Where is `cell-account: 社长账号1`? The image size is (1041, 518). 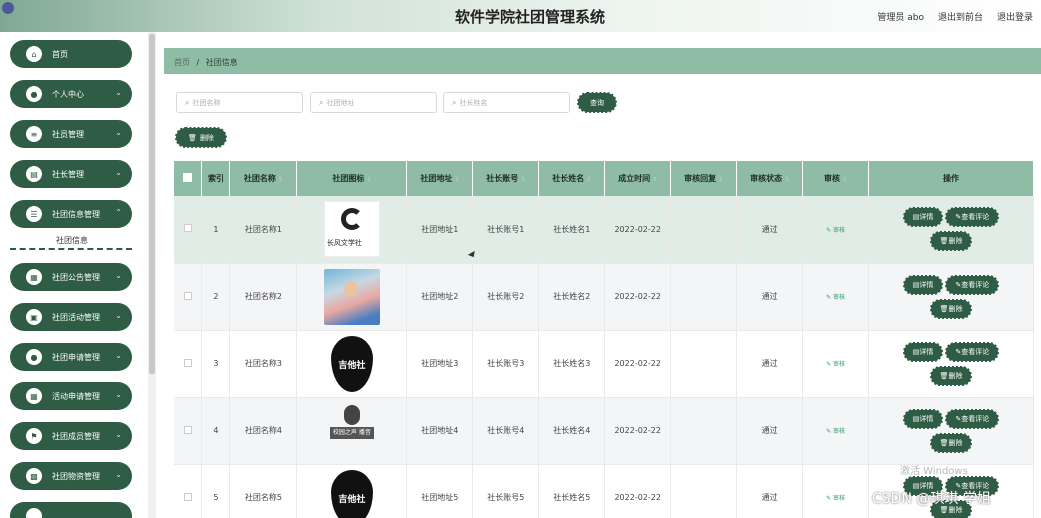 cell-account: 社长账号1 is located at coordinates (506, 230).